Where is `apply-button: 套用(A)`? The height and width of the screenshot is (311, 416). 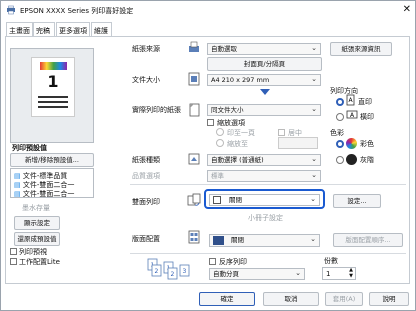
apply-button: 套用(A) is located at coordinates (344, 299).